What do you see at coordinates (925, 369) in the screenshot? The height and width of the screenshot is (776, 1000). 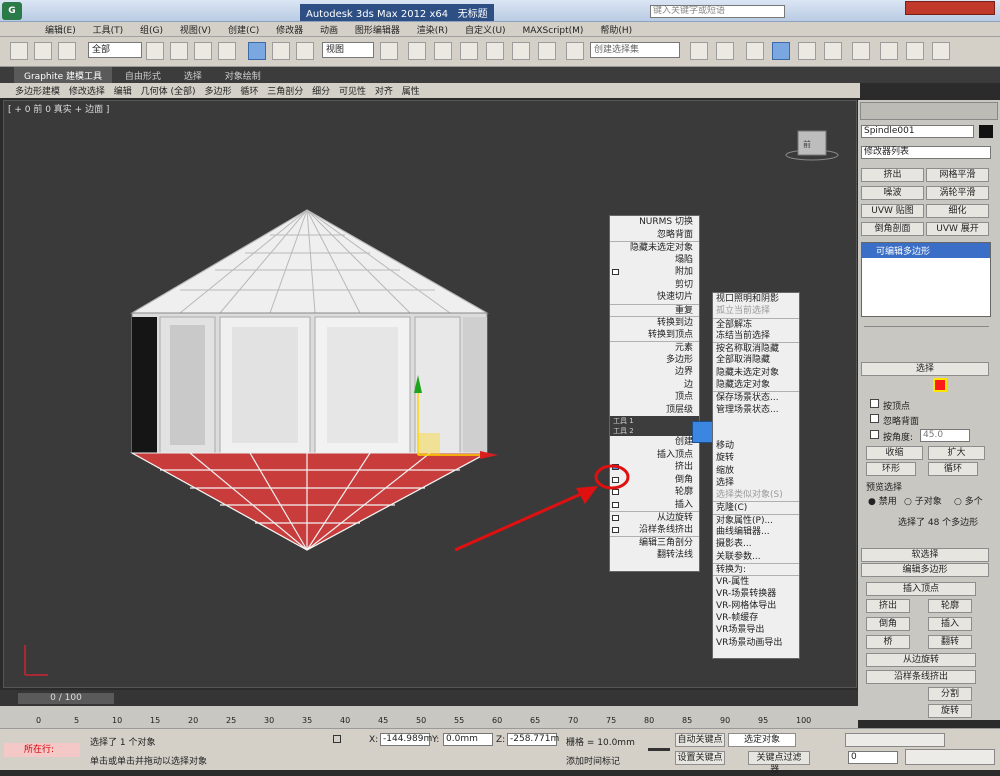 I see `rollout-selection-header: 选择` at bounding box center [925, 369].